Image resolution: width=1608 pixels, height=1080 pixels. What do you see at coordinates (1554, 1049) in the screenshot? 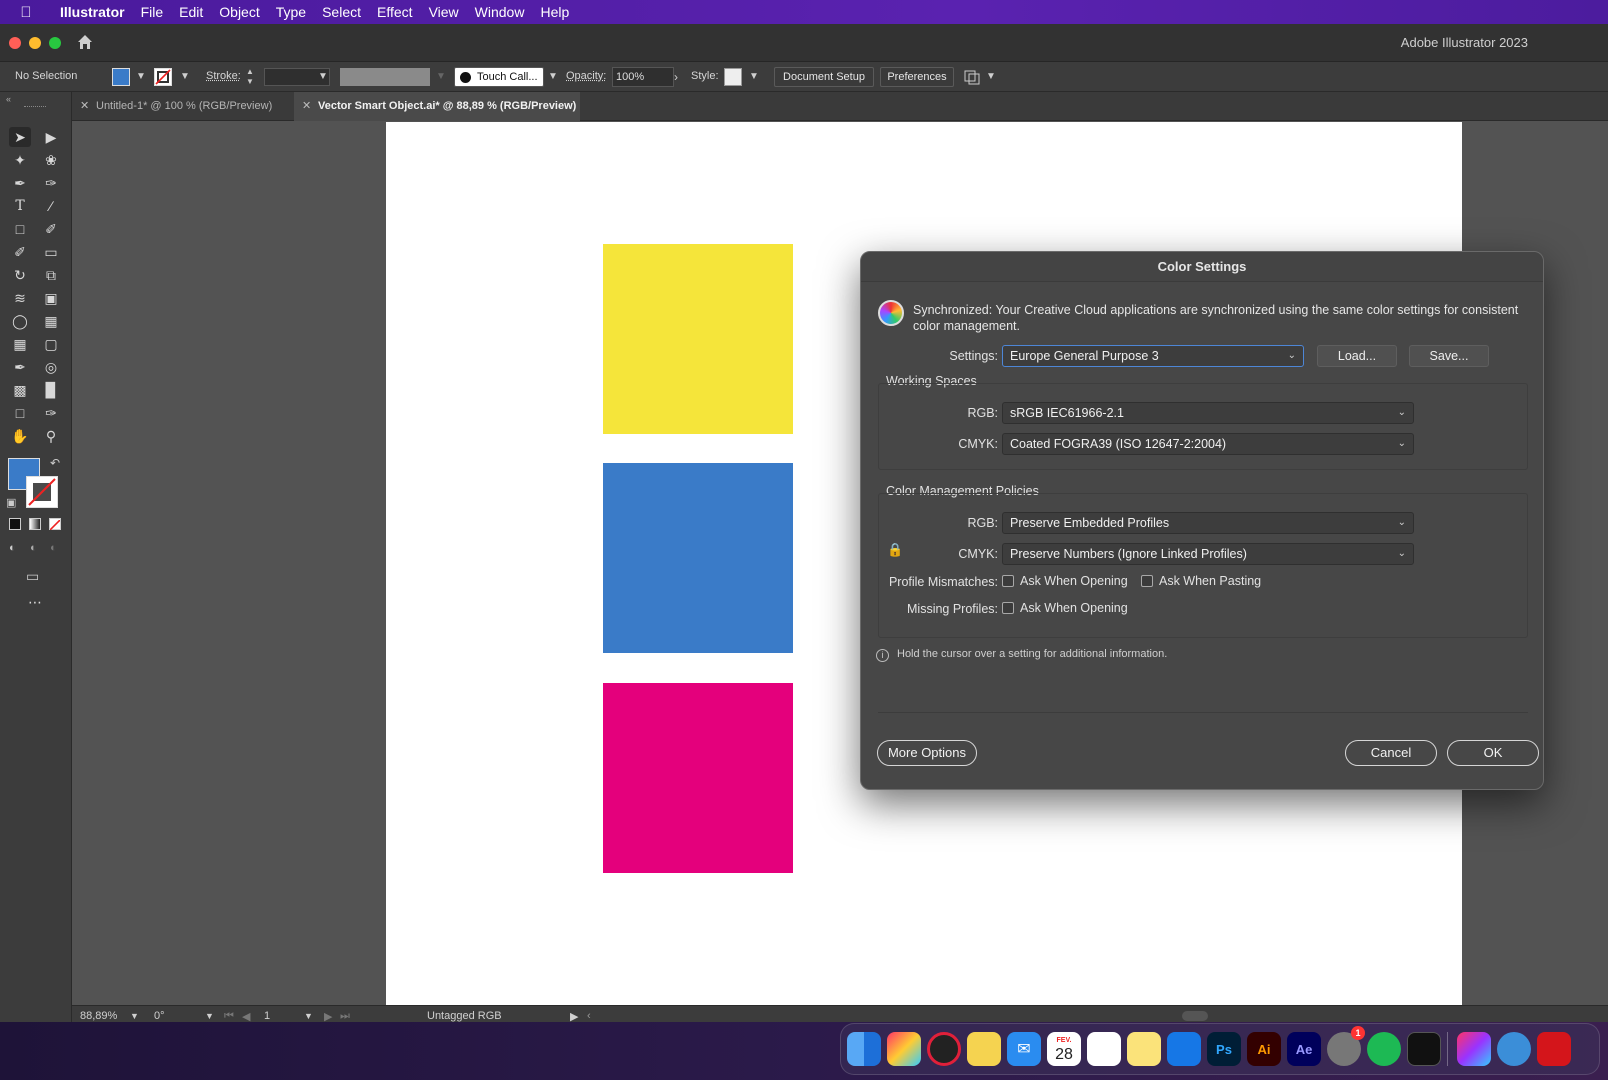
I see `acrobat-icon` at bounding box center [1554, 1049].